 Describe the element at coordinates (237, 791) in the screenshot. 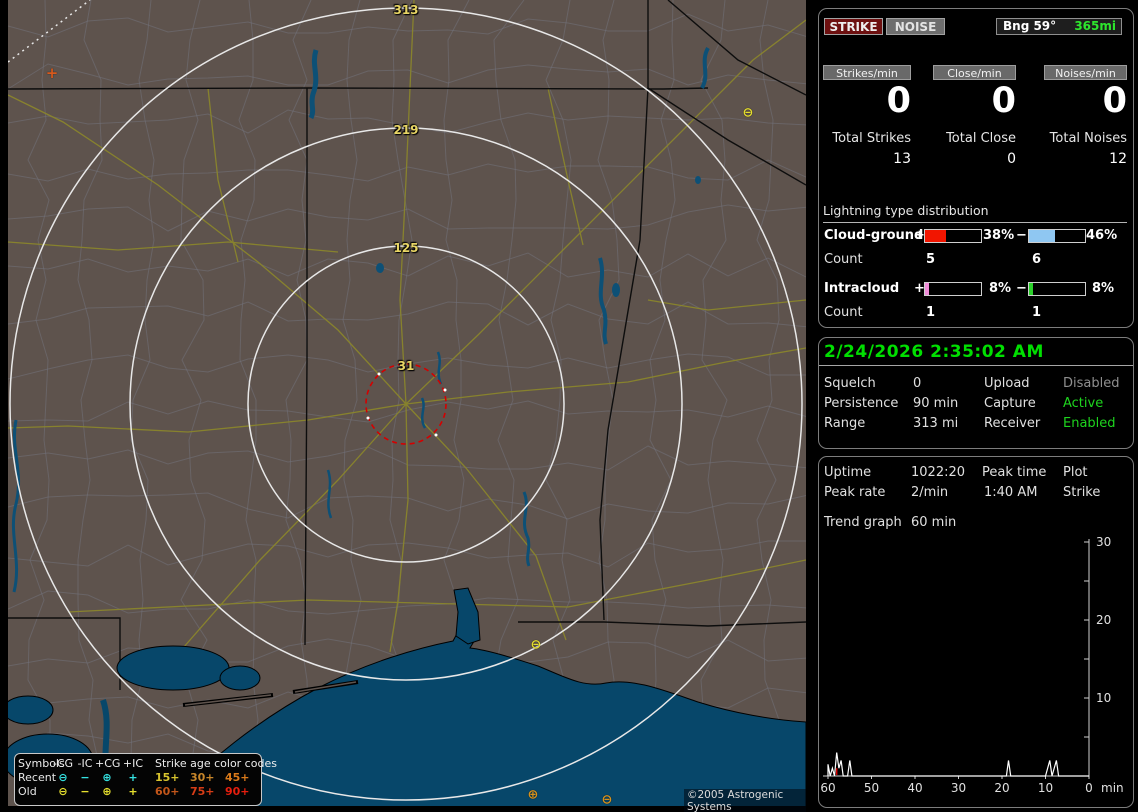

I see `age-color-code: 90+` at that location.